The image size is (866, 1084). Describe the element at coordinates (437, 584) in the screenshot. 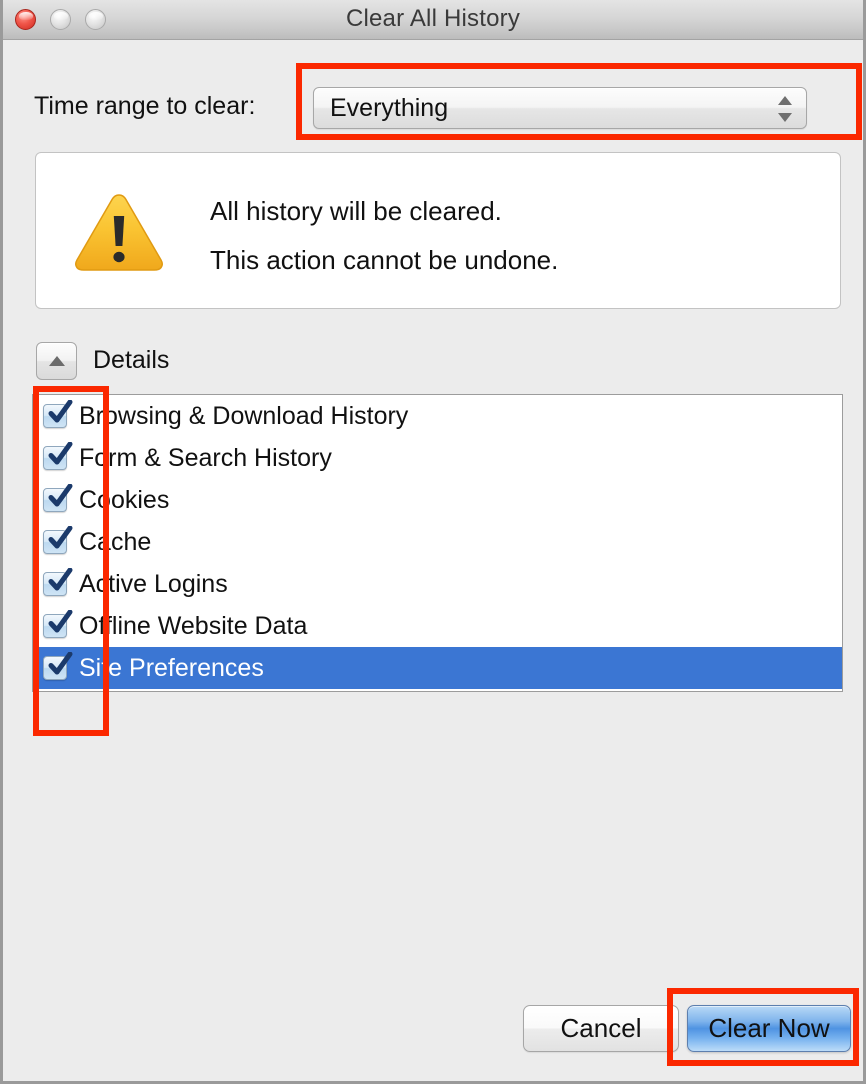

I see `option-row: Active Logins` at that location.